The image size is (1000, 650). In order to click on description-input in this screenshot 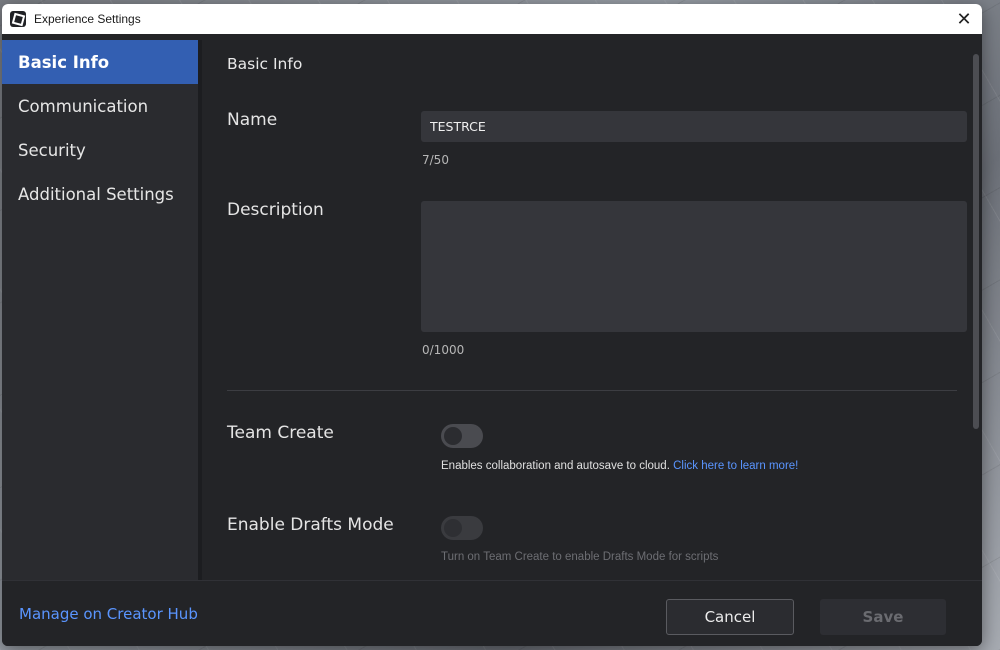, I will do `click(694, 266)`.